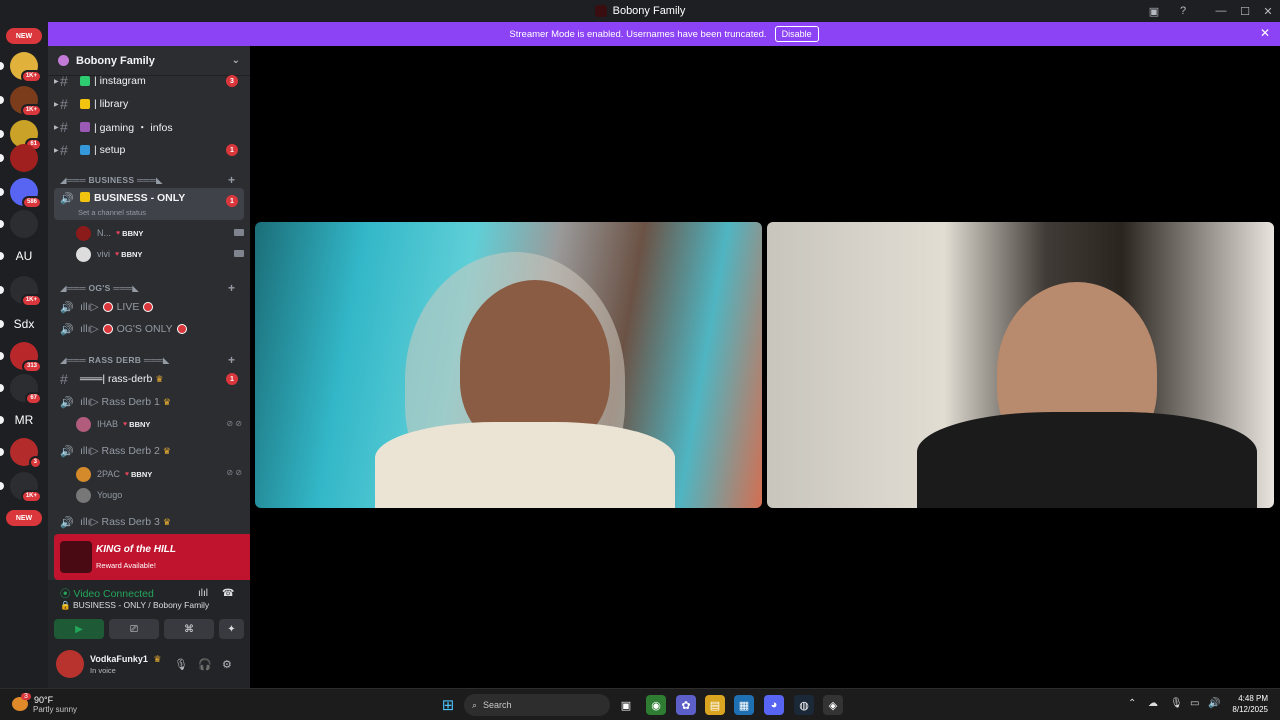 This screenshot has height=720, width=1280. I want to click on camera-button: ▶, so click(79, 629).